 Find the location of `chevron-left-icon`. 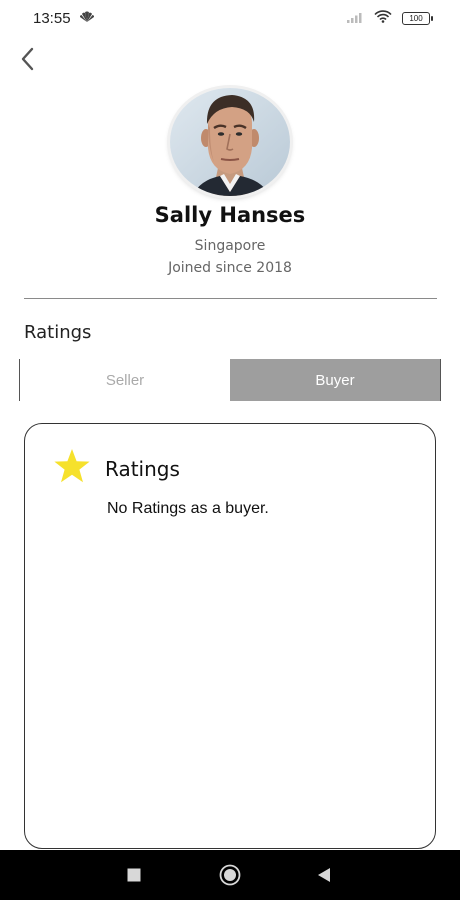

chevron-left-icon is located at coordinates (27, 59).